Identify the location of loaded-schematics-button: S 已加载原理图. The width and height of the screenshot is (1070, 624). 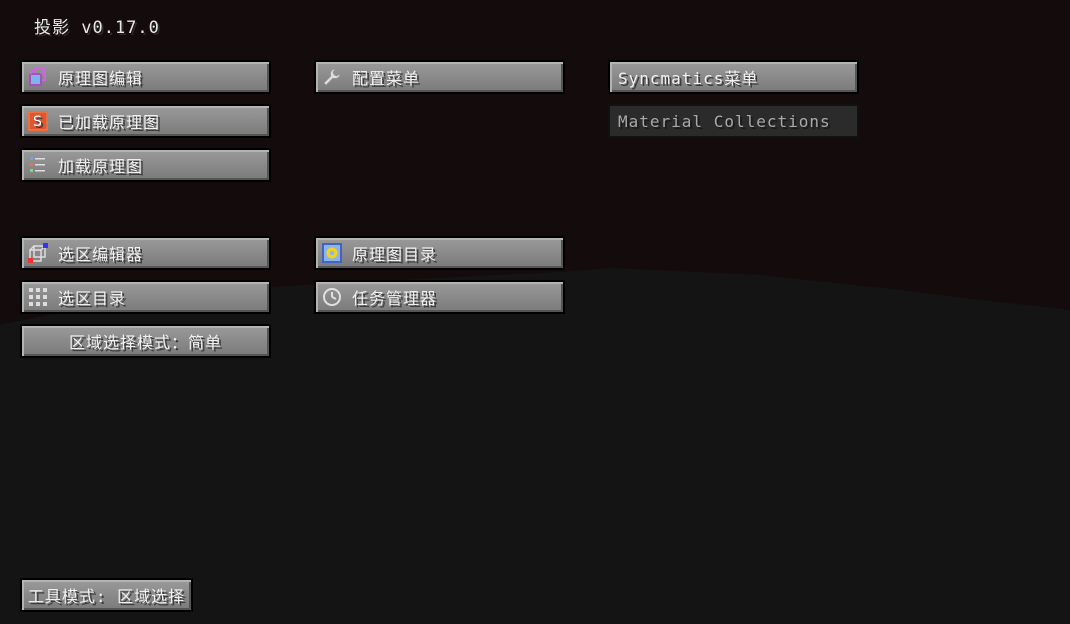
(145, 121).